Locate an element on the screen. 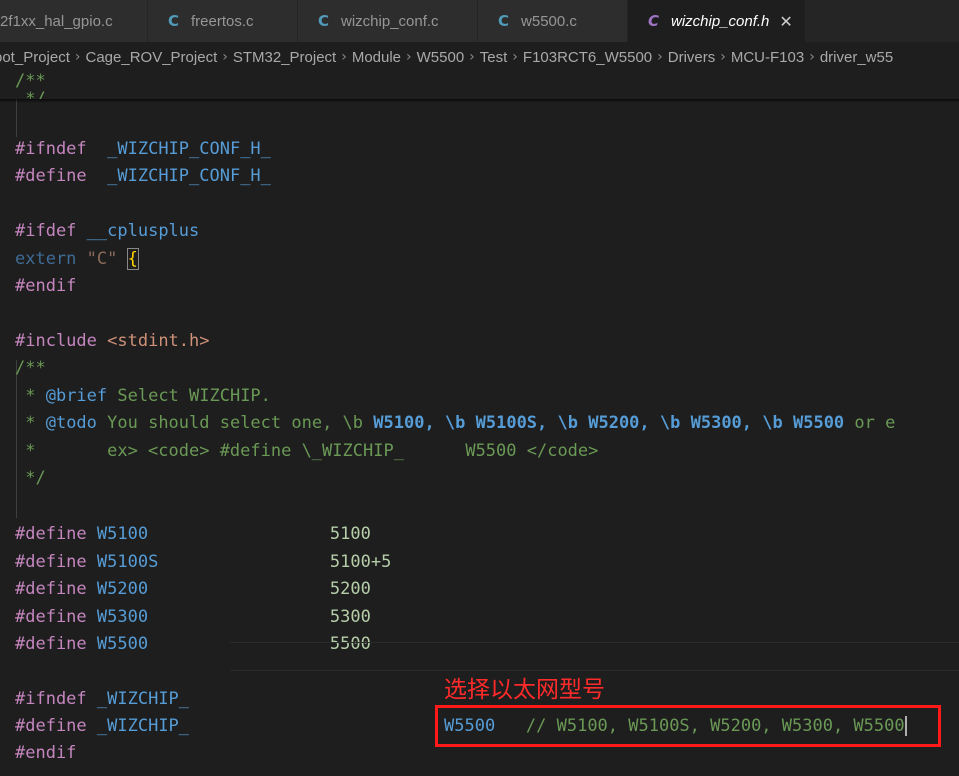 This screenshot has width=959, height=776. macro-name: W5300 is located at coordinates (122, 616).